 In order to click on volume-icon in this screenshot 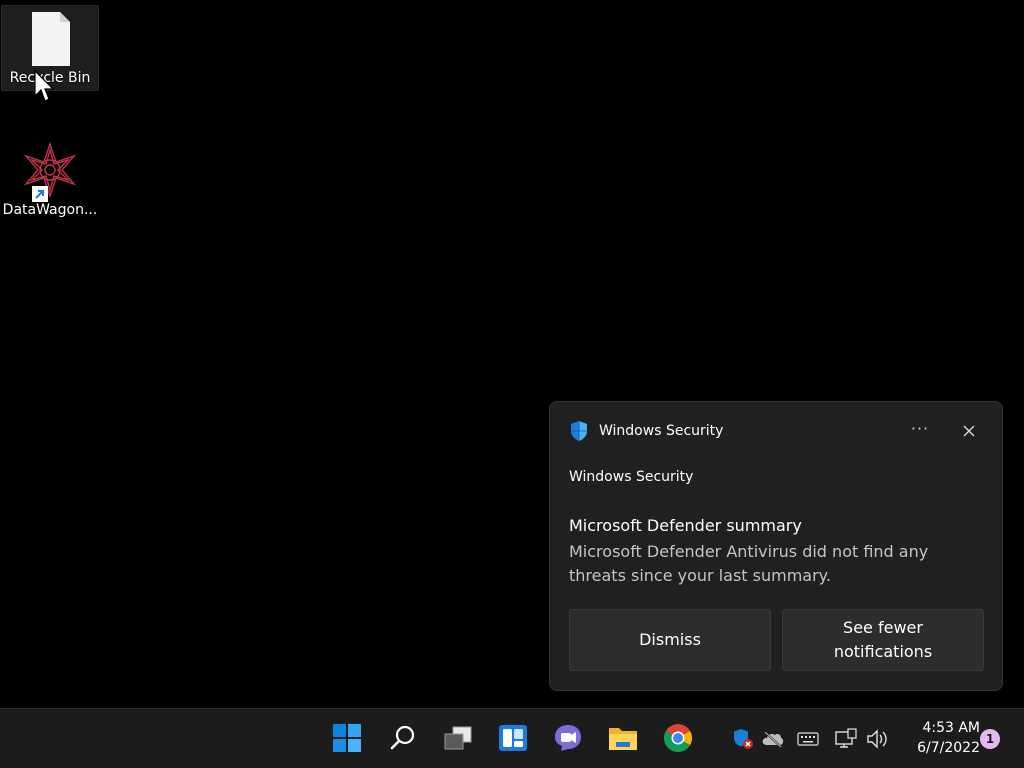, I will do `click(878, 739)`.